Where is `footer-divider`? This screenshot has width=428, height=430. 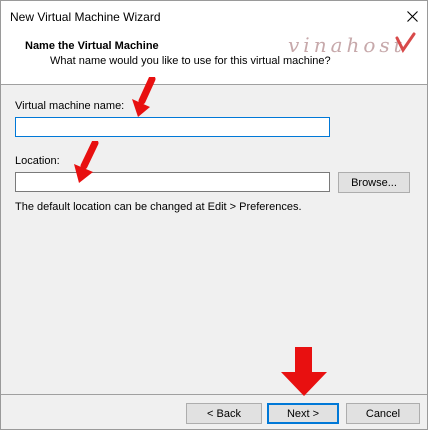 footer-divider is located at coordinates (214, 394).